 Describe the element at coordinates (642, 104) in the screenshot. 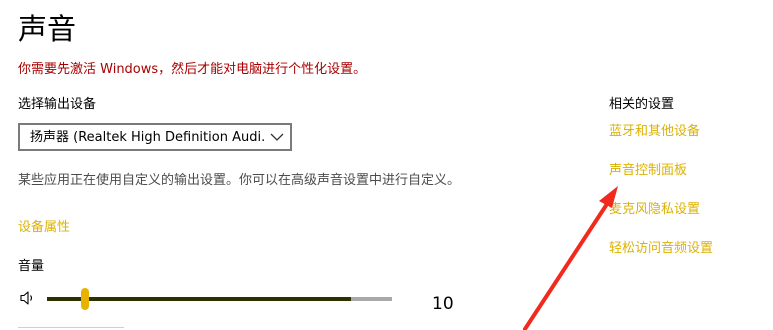

I see `related-settings-title: 相关的设置` at that location.